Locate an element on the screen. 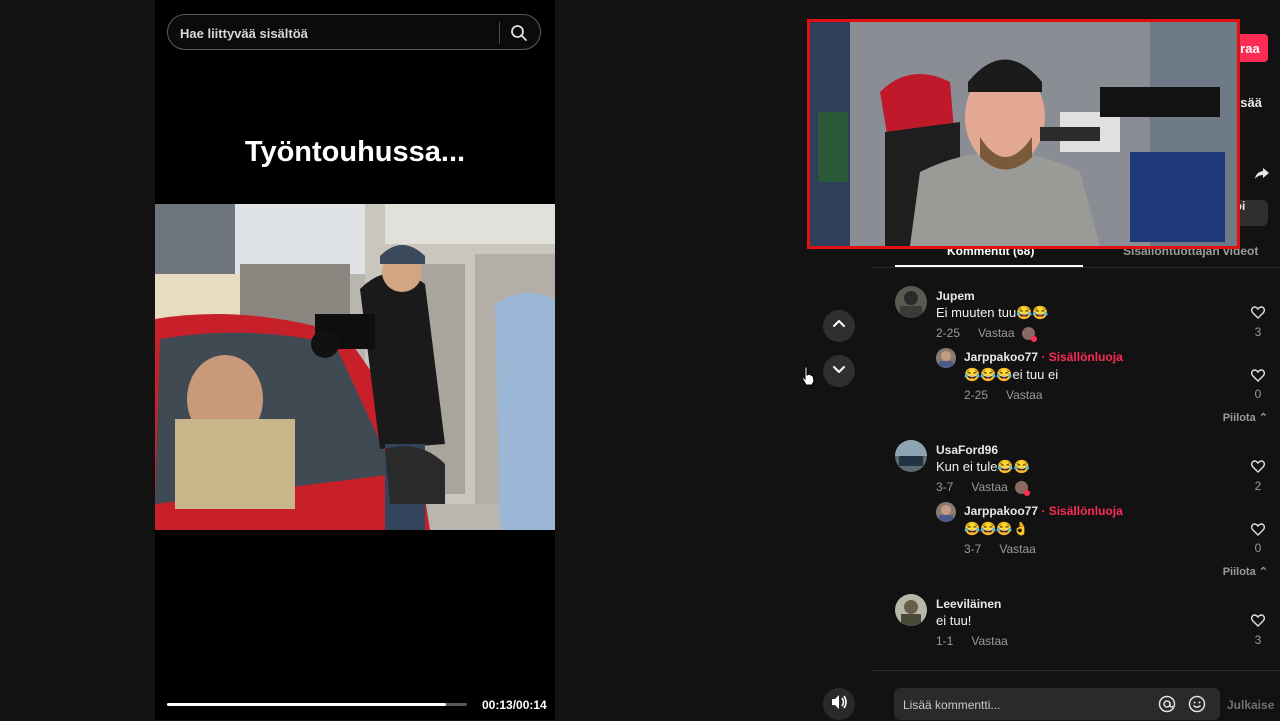 This screenshot has height=721, width=1280. tab-divider is located at coordinates (1075, 267).